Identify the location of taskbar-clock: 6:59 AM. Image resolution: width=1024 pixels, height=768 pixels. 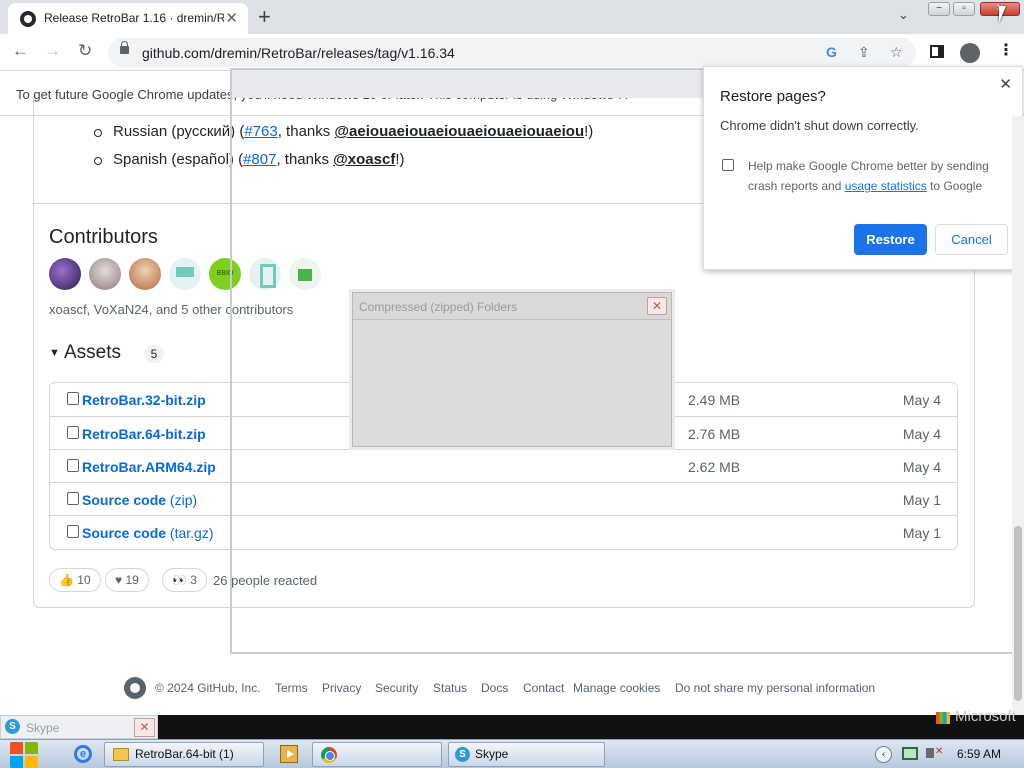
(979, 754).